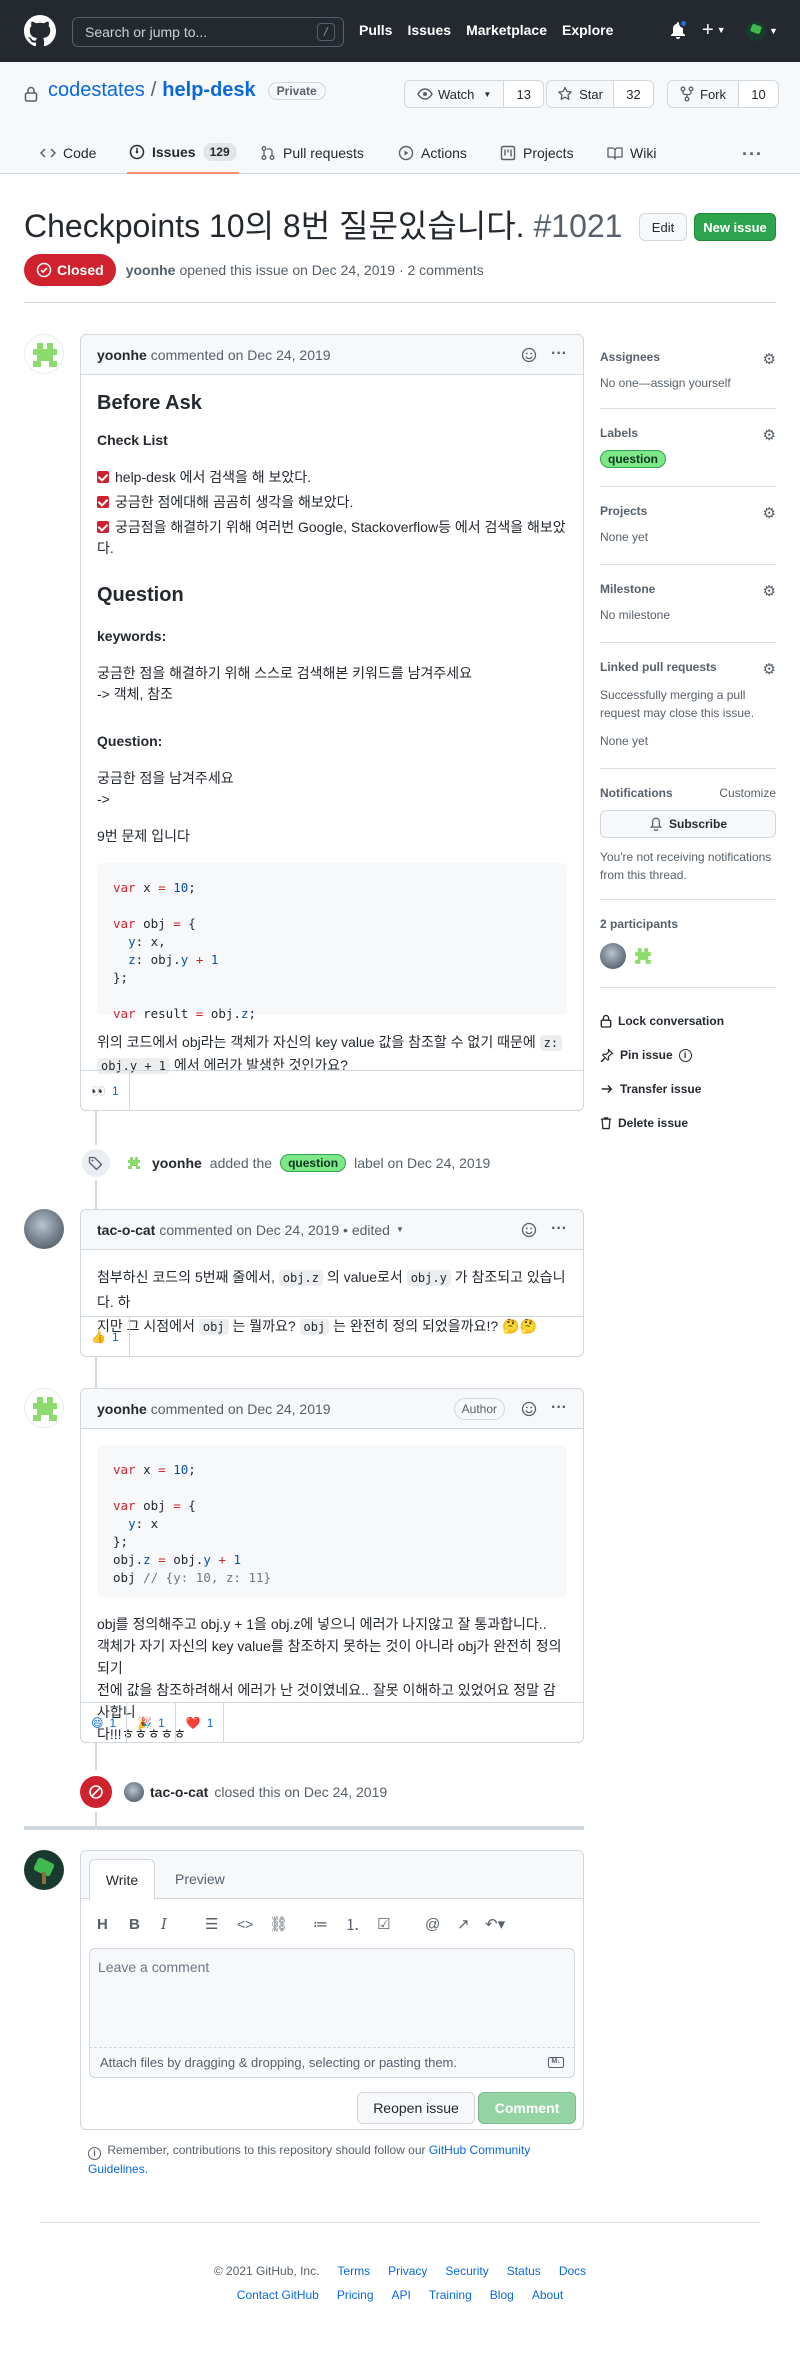  Describe the element at coordinates (688, 589) in the screenshot. I see `sidebar-heading: Milestone` at that location.